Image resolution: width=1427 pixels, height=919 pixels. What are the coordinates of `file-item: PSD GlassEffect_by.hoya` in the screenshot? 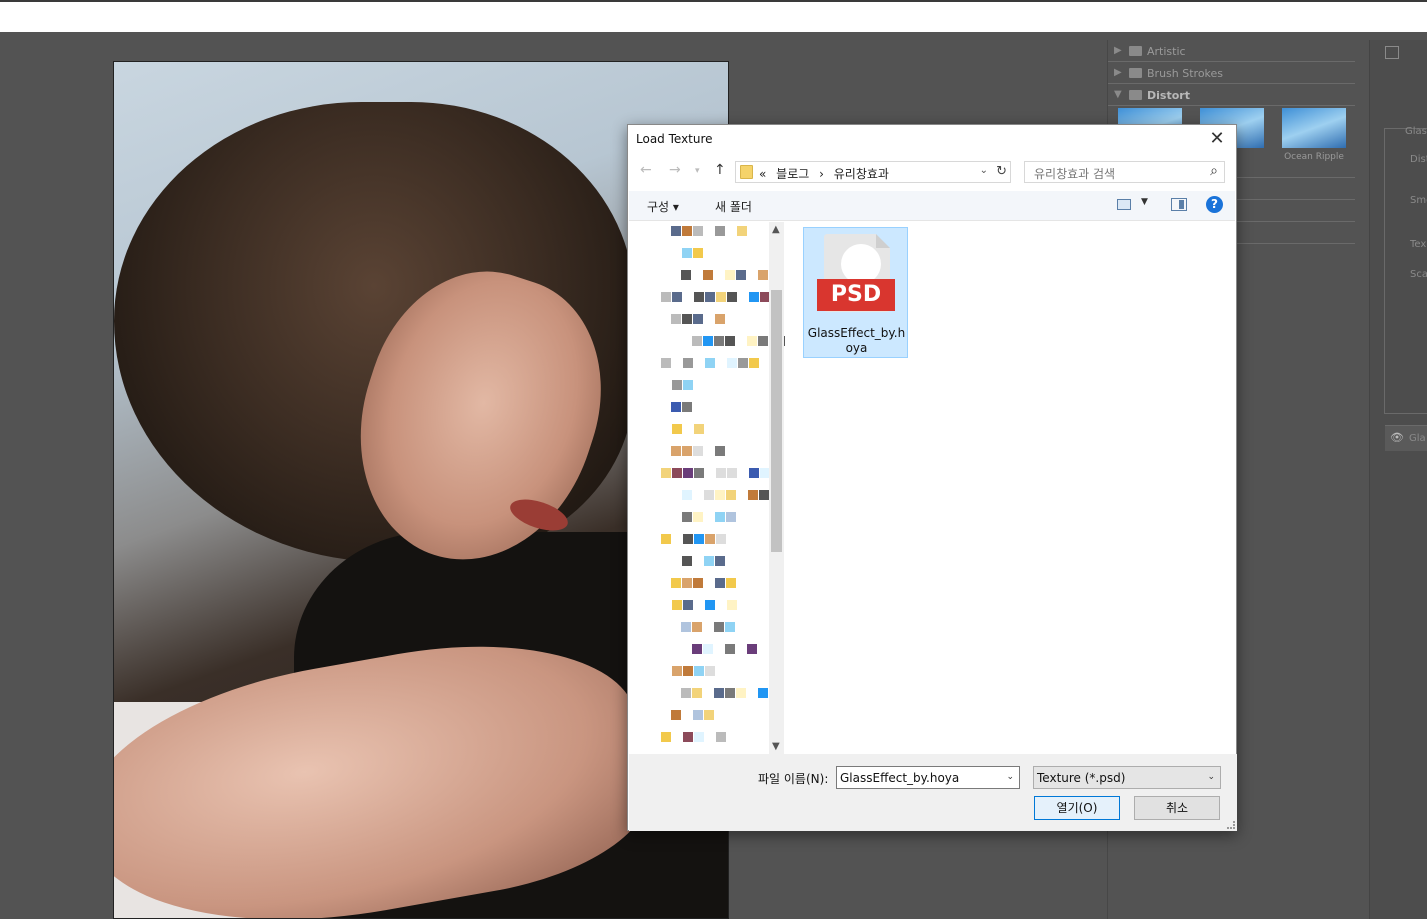 It's located at (855, 292).